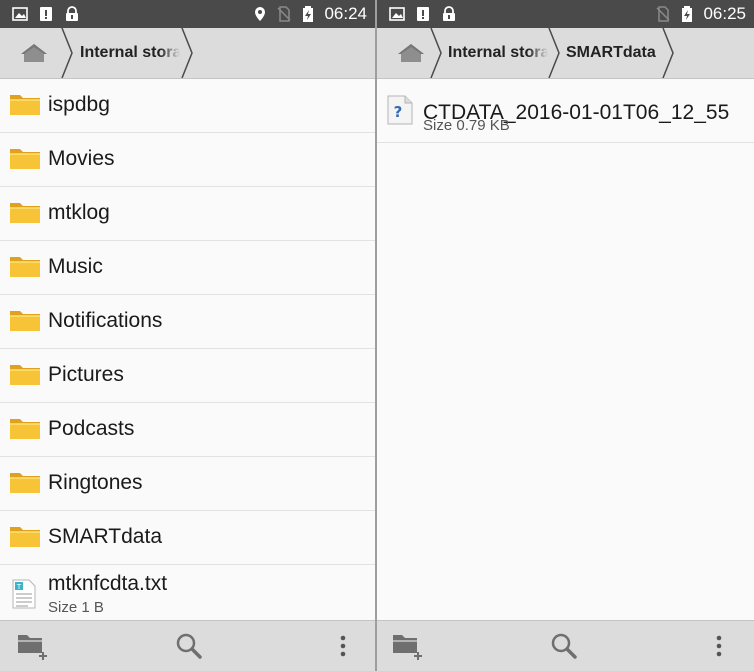 This screenshot has width=754, height=671. I want to click on folder-name: ispdbg, so click(79, 104).